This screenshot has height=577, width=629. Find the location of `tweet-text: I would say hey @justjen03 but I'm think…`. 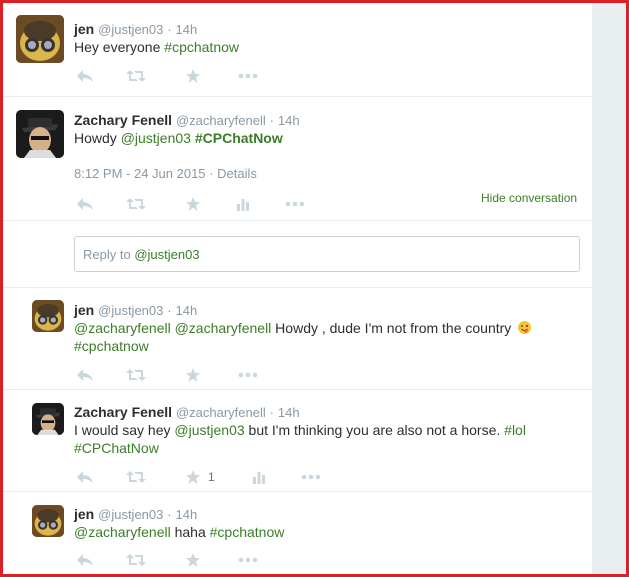

tweet-text: I would say hey @justjen03 but I'm think… is located at coordinates (329, 439).